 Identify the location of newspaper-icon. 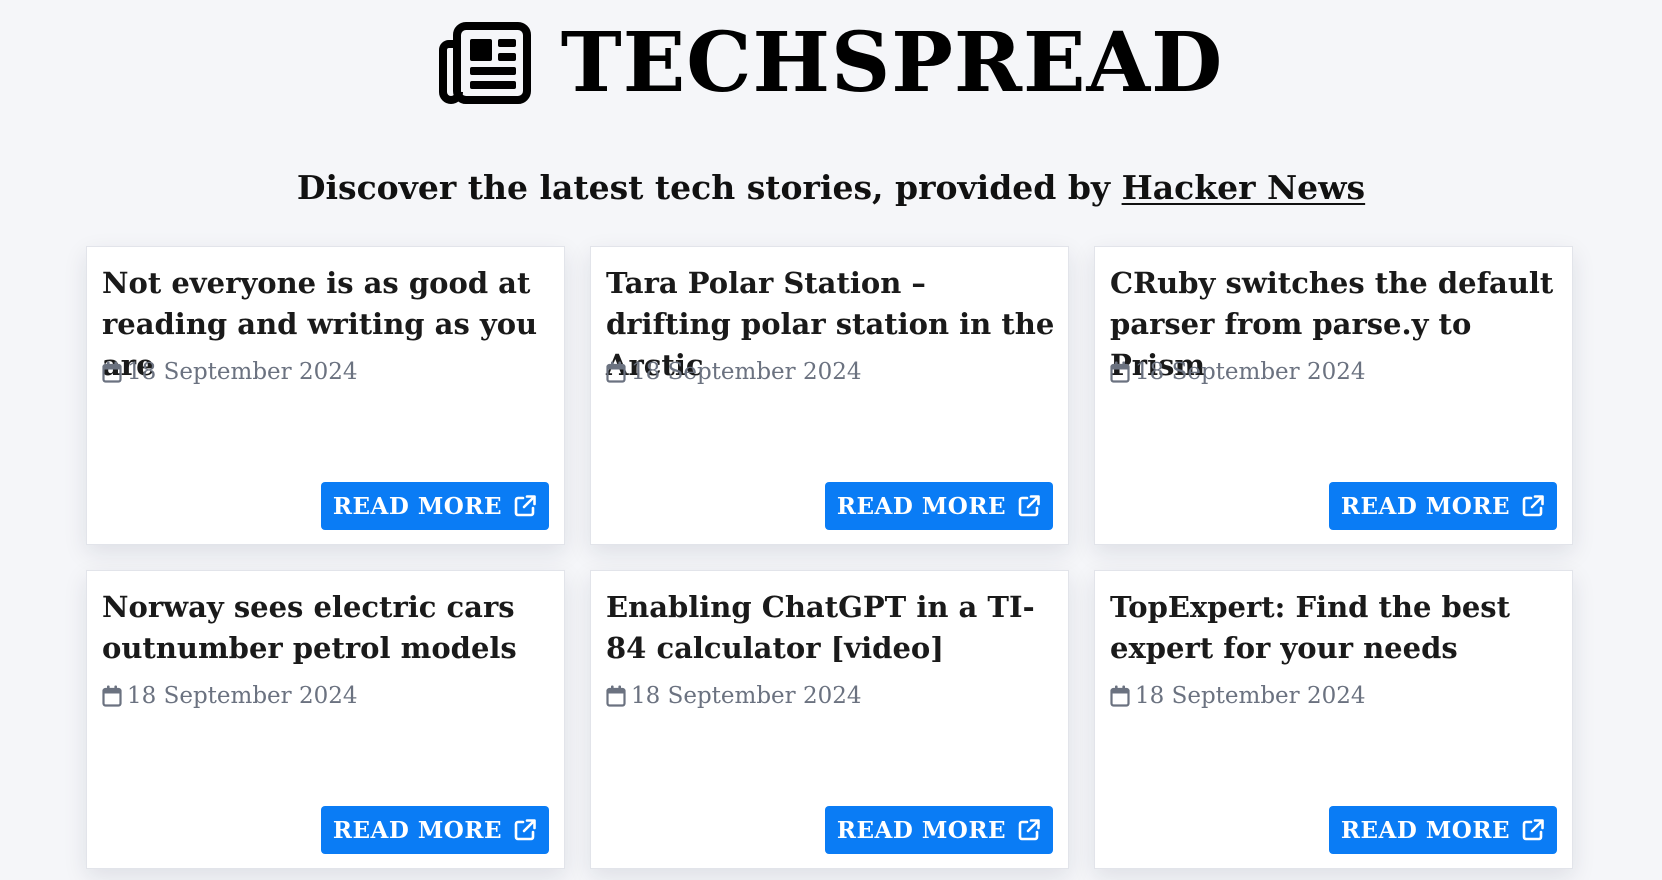
(484, 63).